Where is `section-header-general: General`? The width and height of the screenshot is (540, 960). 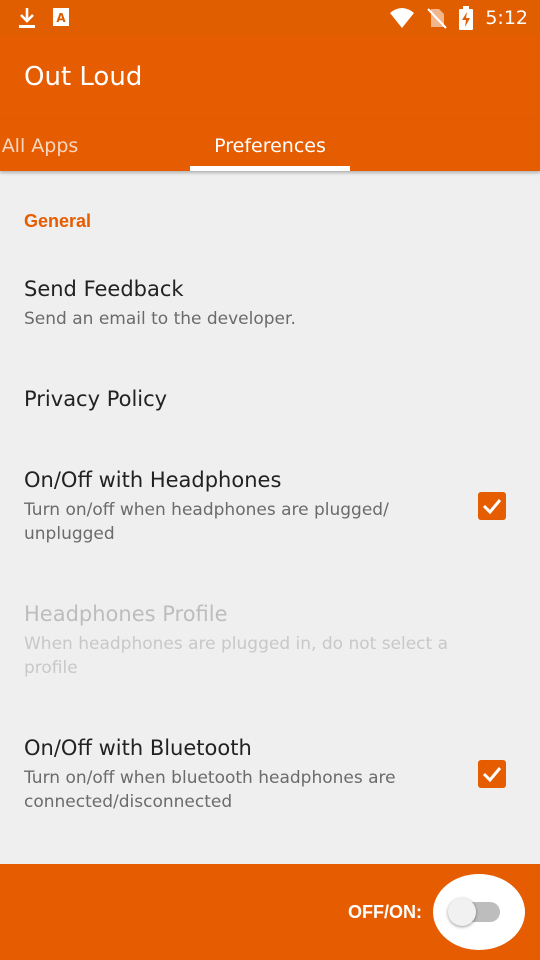 section-header-general: General is located at coordinates (58, 221).